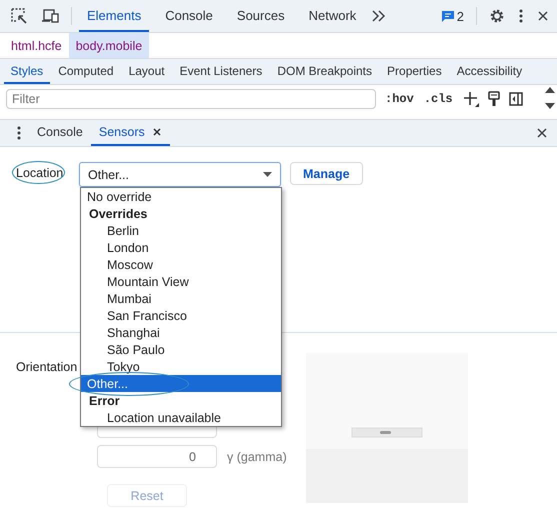 The width and height of the screenshot is (557, 528). What do you see at coordinates (40, 173) in the screenshot?
I see `location-label: Location` at bounding box center [40, 173].